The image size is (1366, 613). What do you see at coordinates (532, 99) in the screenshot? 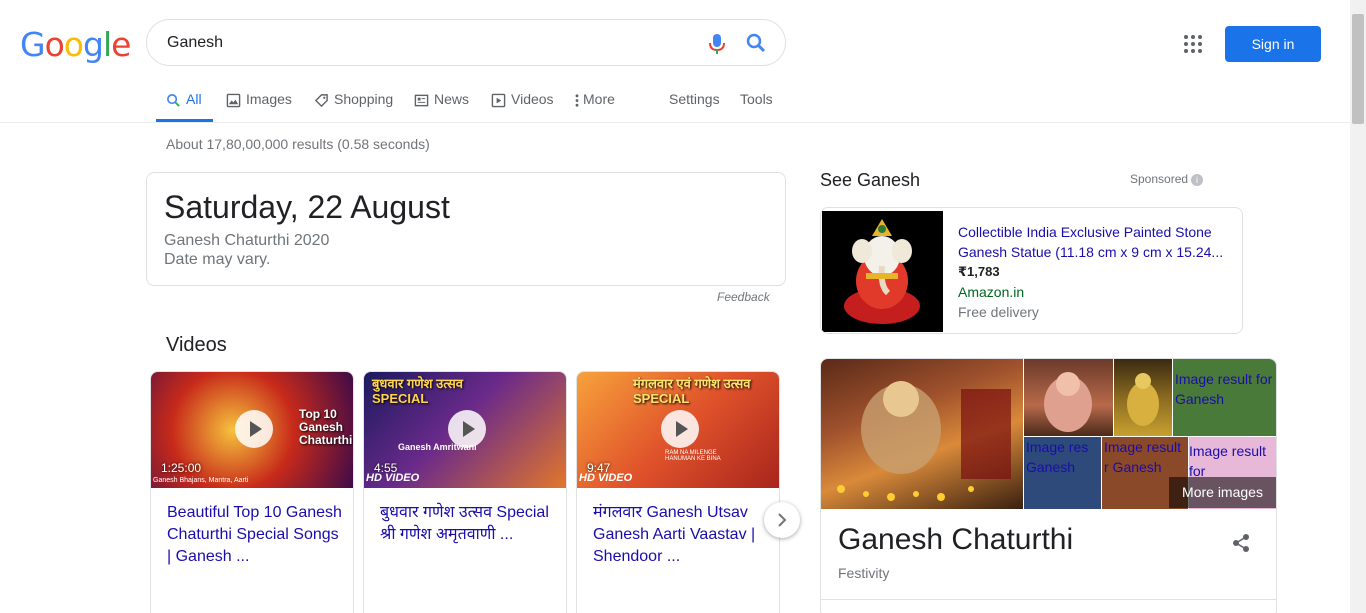
I see `tab-label: Videos` at bounding box center [532, 99].